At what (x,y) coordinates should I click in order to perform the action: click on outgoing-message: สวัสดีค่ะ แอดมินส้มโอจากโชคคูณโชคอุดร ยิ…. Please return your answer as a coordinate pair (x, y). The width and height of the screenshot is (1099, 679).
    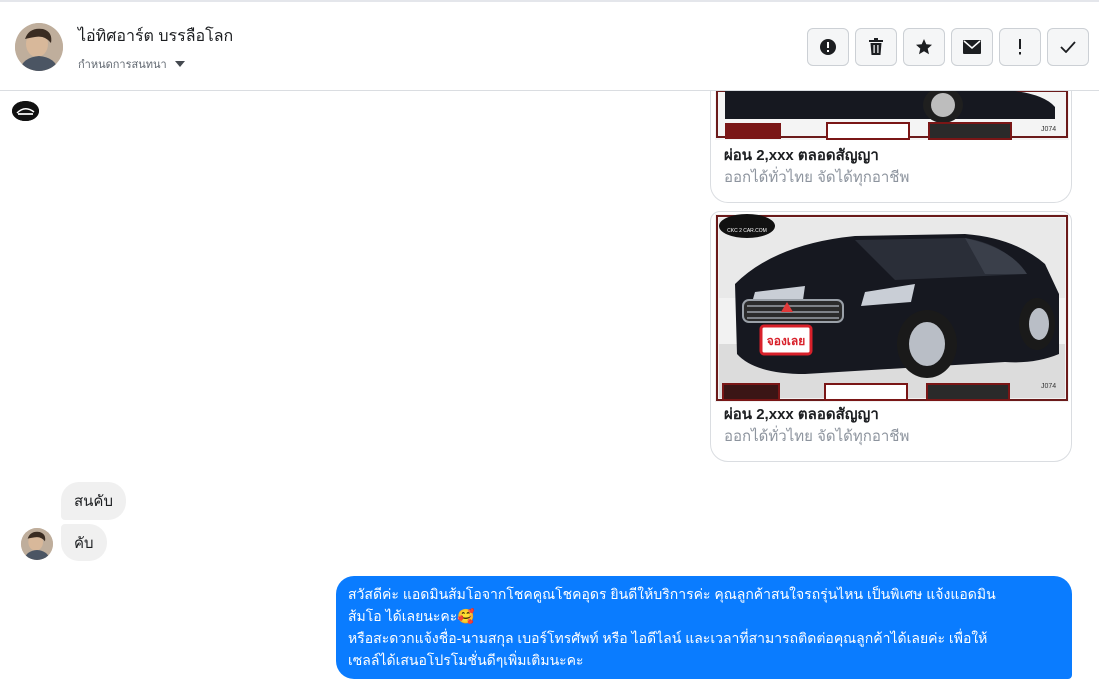
    Looking at the image, I should click on (704, 627).